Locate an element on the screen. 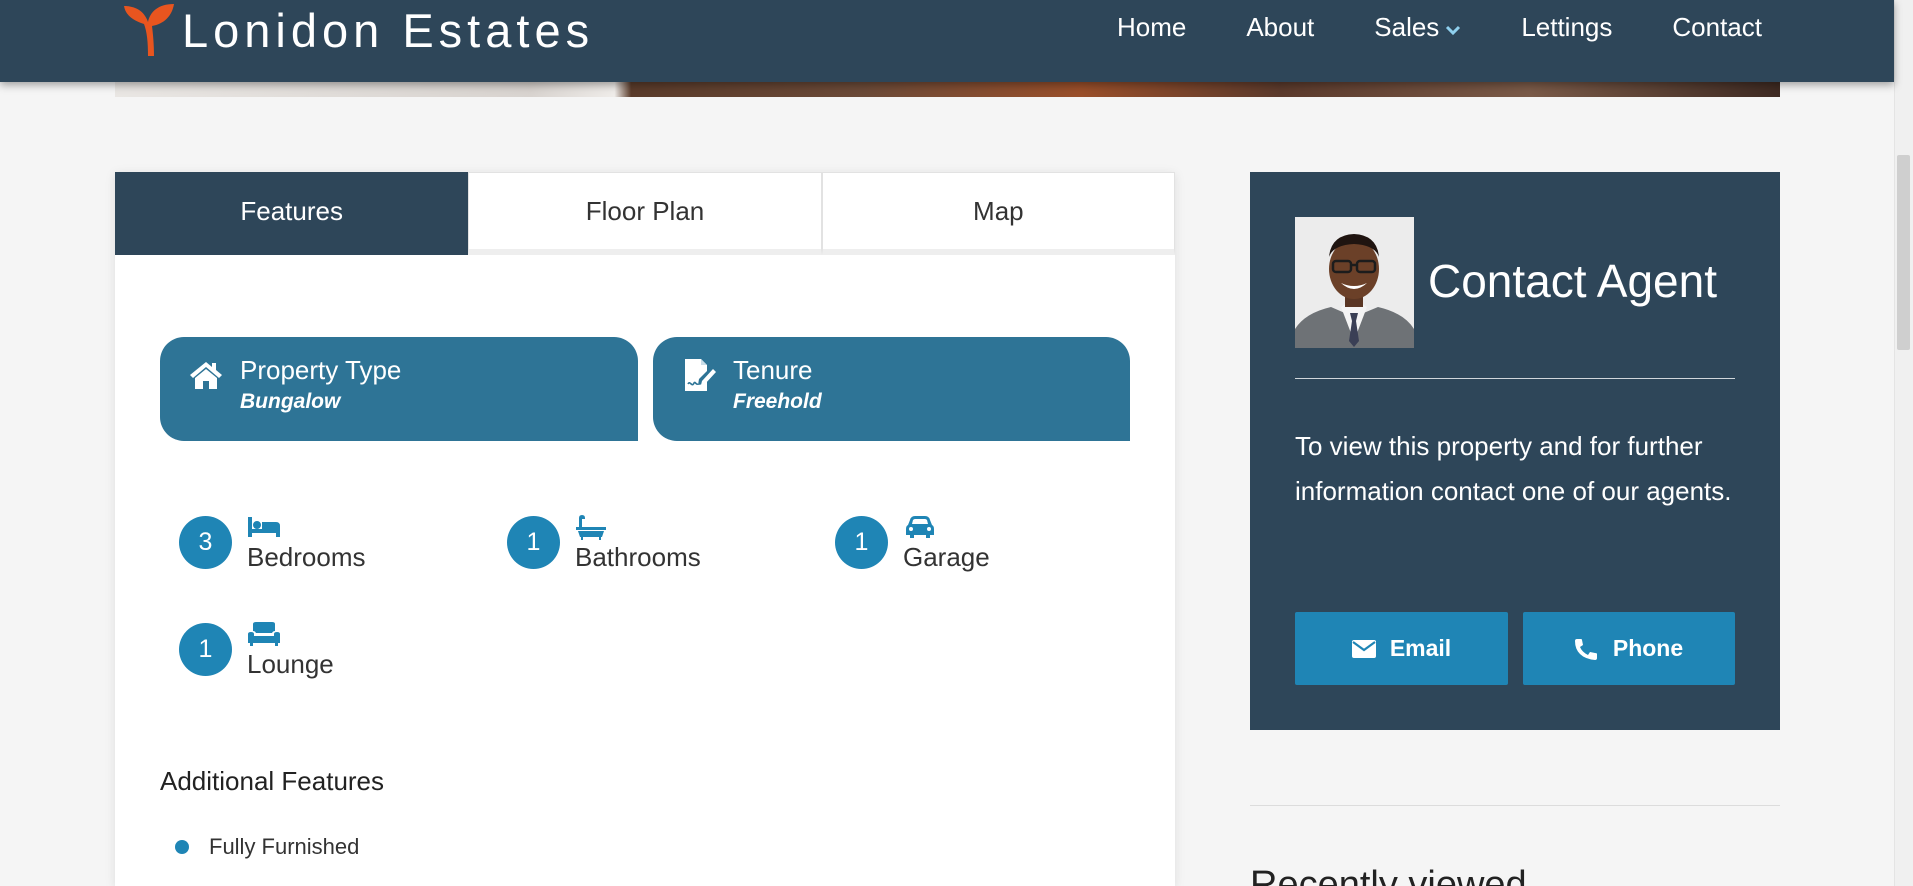 This screenshot has height=886, width=1913. nav-sales: Sales is located at coordinates (1417, 27).